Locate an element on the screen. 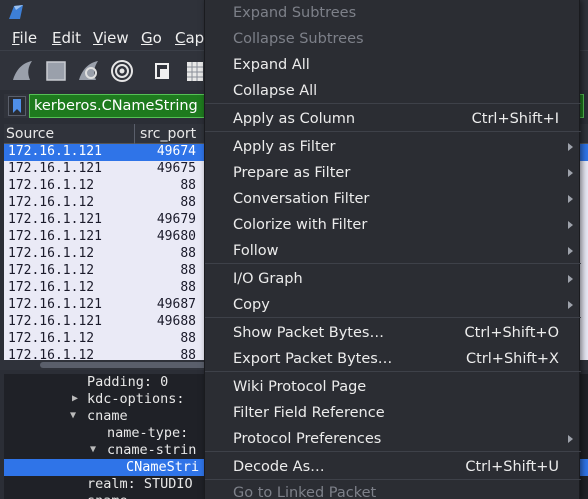 The width and height of the screenshot is (588, 499). tree-item-label: kdc-options: is located at coordinates (136, 399).